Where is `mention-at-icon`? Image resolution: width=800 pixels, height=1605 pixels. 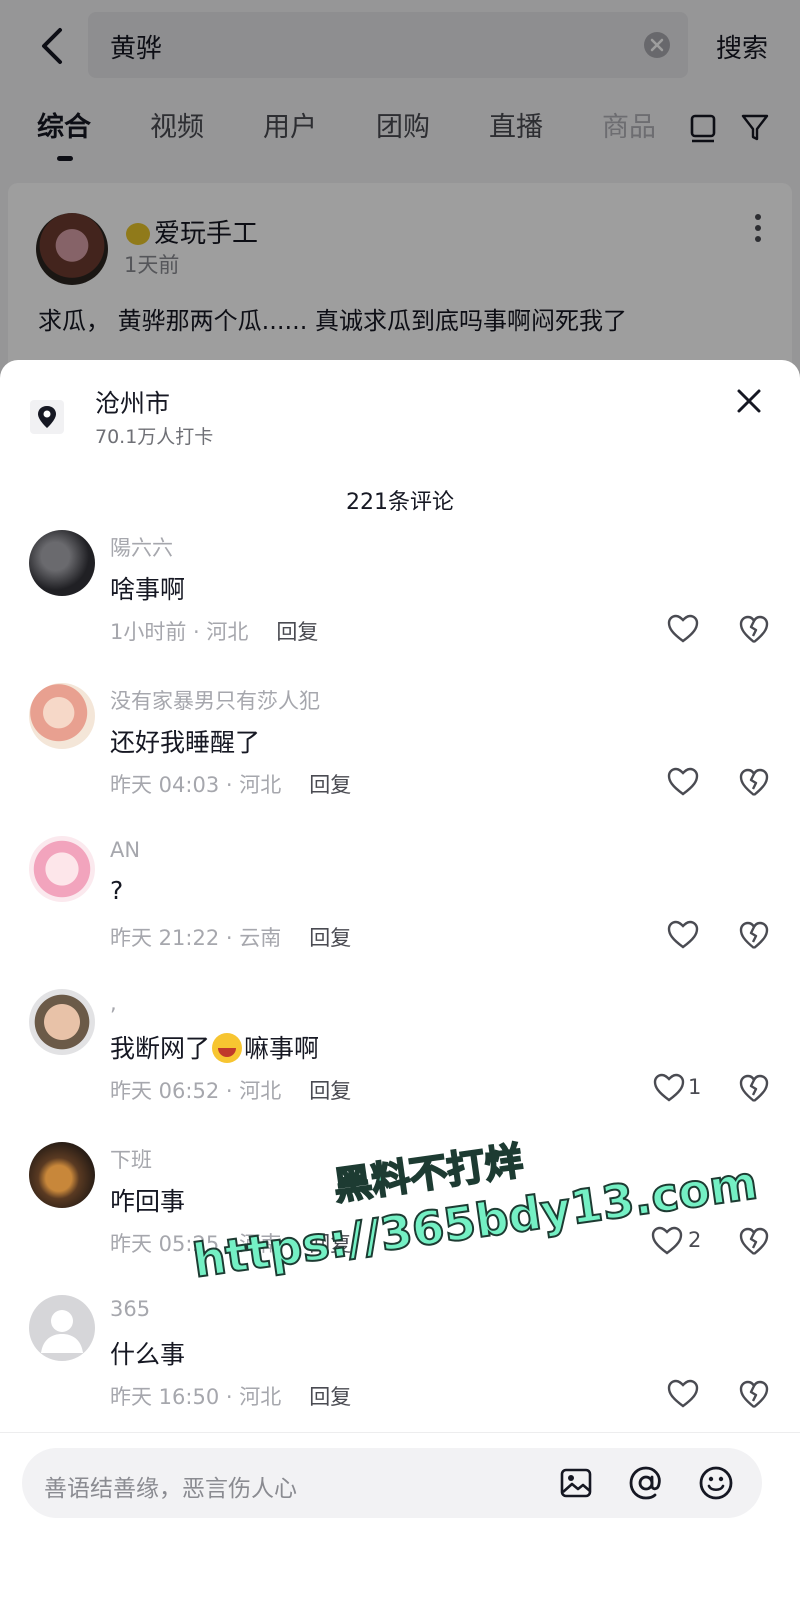
mention-at-icon is located at coordinates (646, 1483).